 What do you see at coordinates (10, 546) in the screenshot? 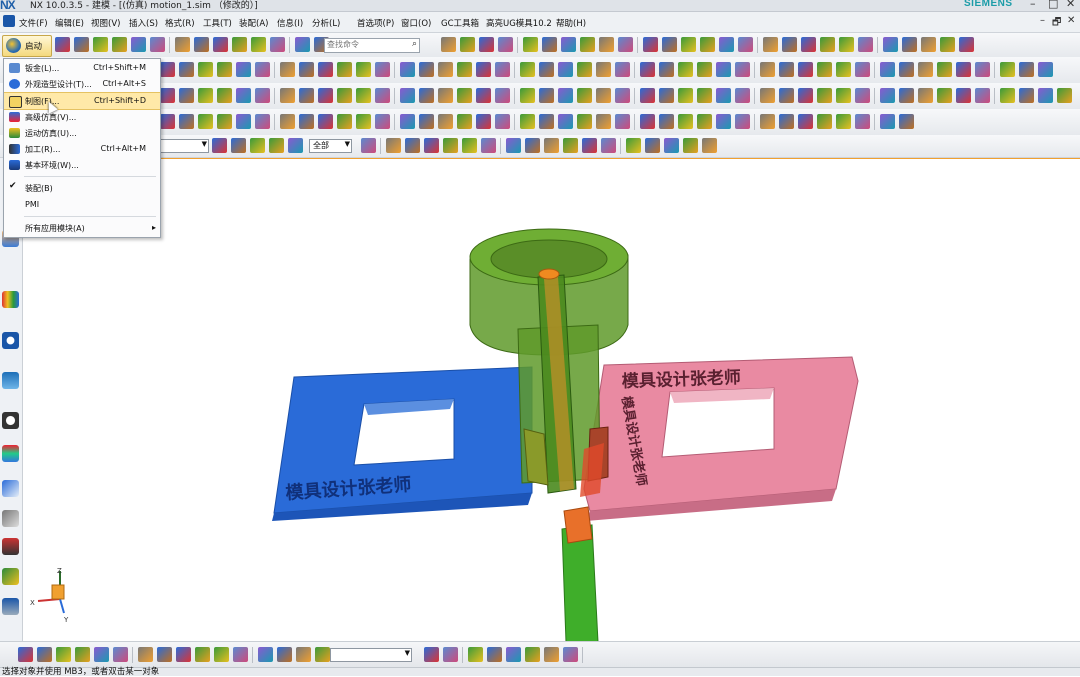
I see `roles-icon` at bounding box center [10, 546].